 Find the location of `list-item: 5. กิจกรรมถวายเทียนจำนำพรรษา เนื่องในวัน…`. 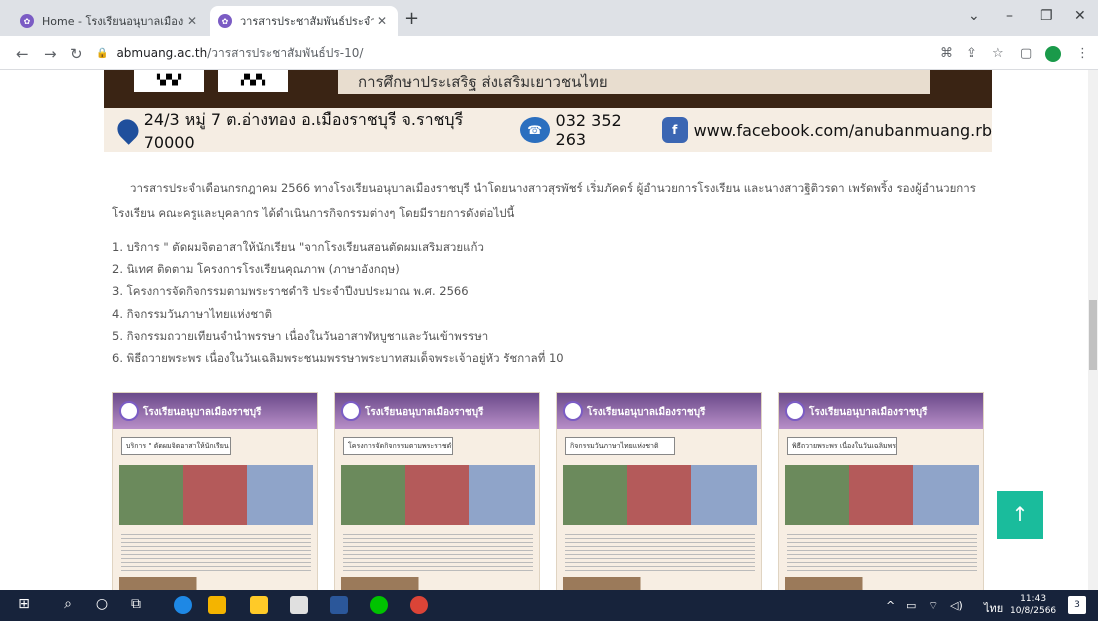

list-item: 5. กิจกรรมถวายเทียนจำนำพรรษา เนื่องในวัน… is located at coordinates (300, 335).